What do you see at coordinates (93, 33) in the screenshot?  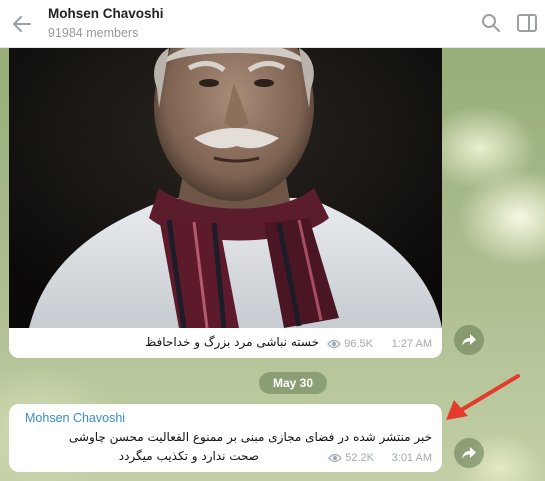 I see `member-count: 91984 members` at bounding box center [93, 33].